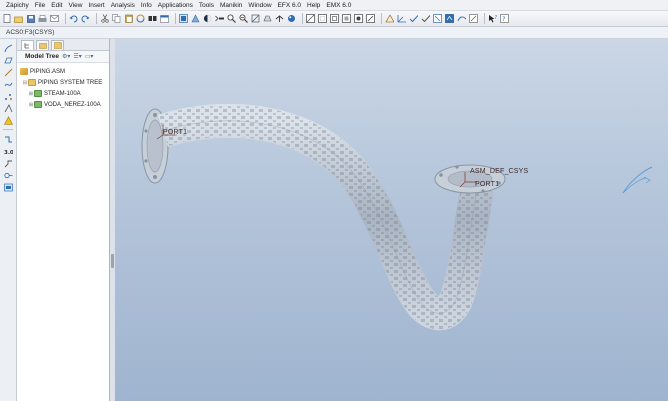 The height and width of the screenshot is (401, 668). I want to click on window-icon, so click(164, 18).